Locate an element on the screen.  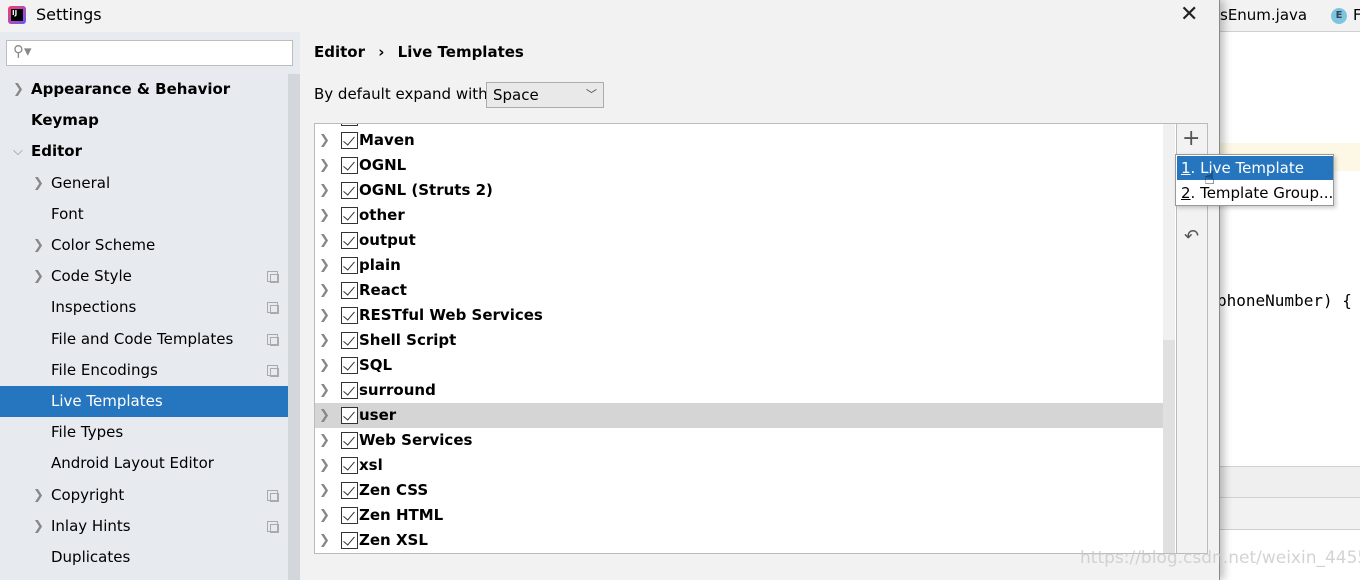
sidebar-item: Live Templates is located at coordinates (150, 401).